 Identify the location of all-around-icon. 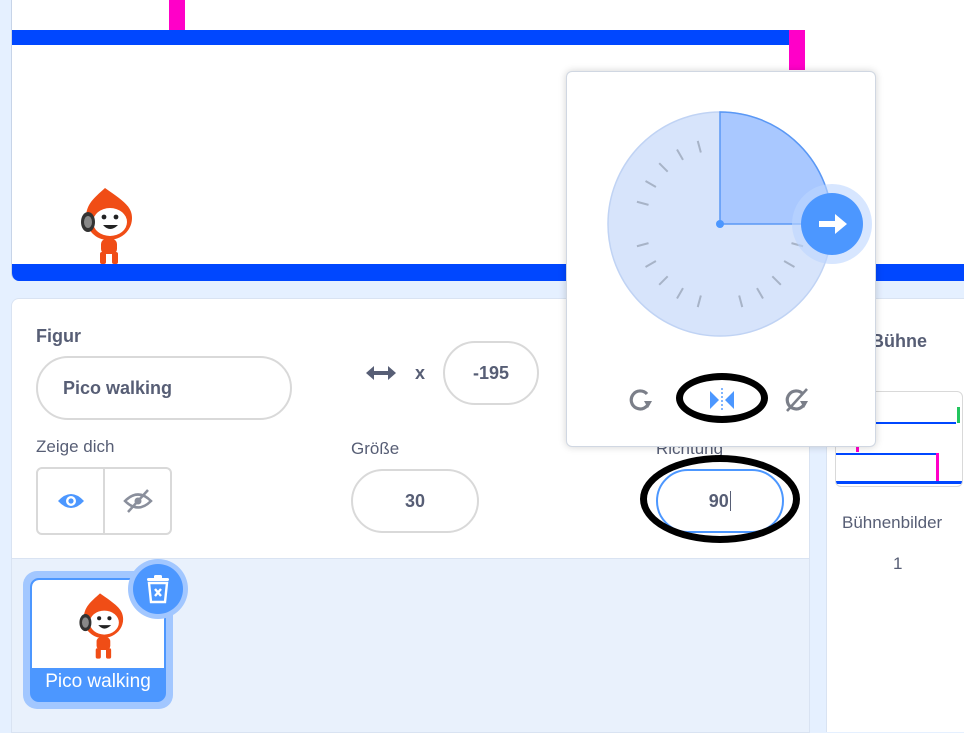
(640, 400).